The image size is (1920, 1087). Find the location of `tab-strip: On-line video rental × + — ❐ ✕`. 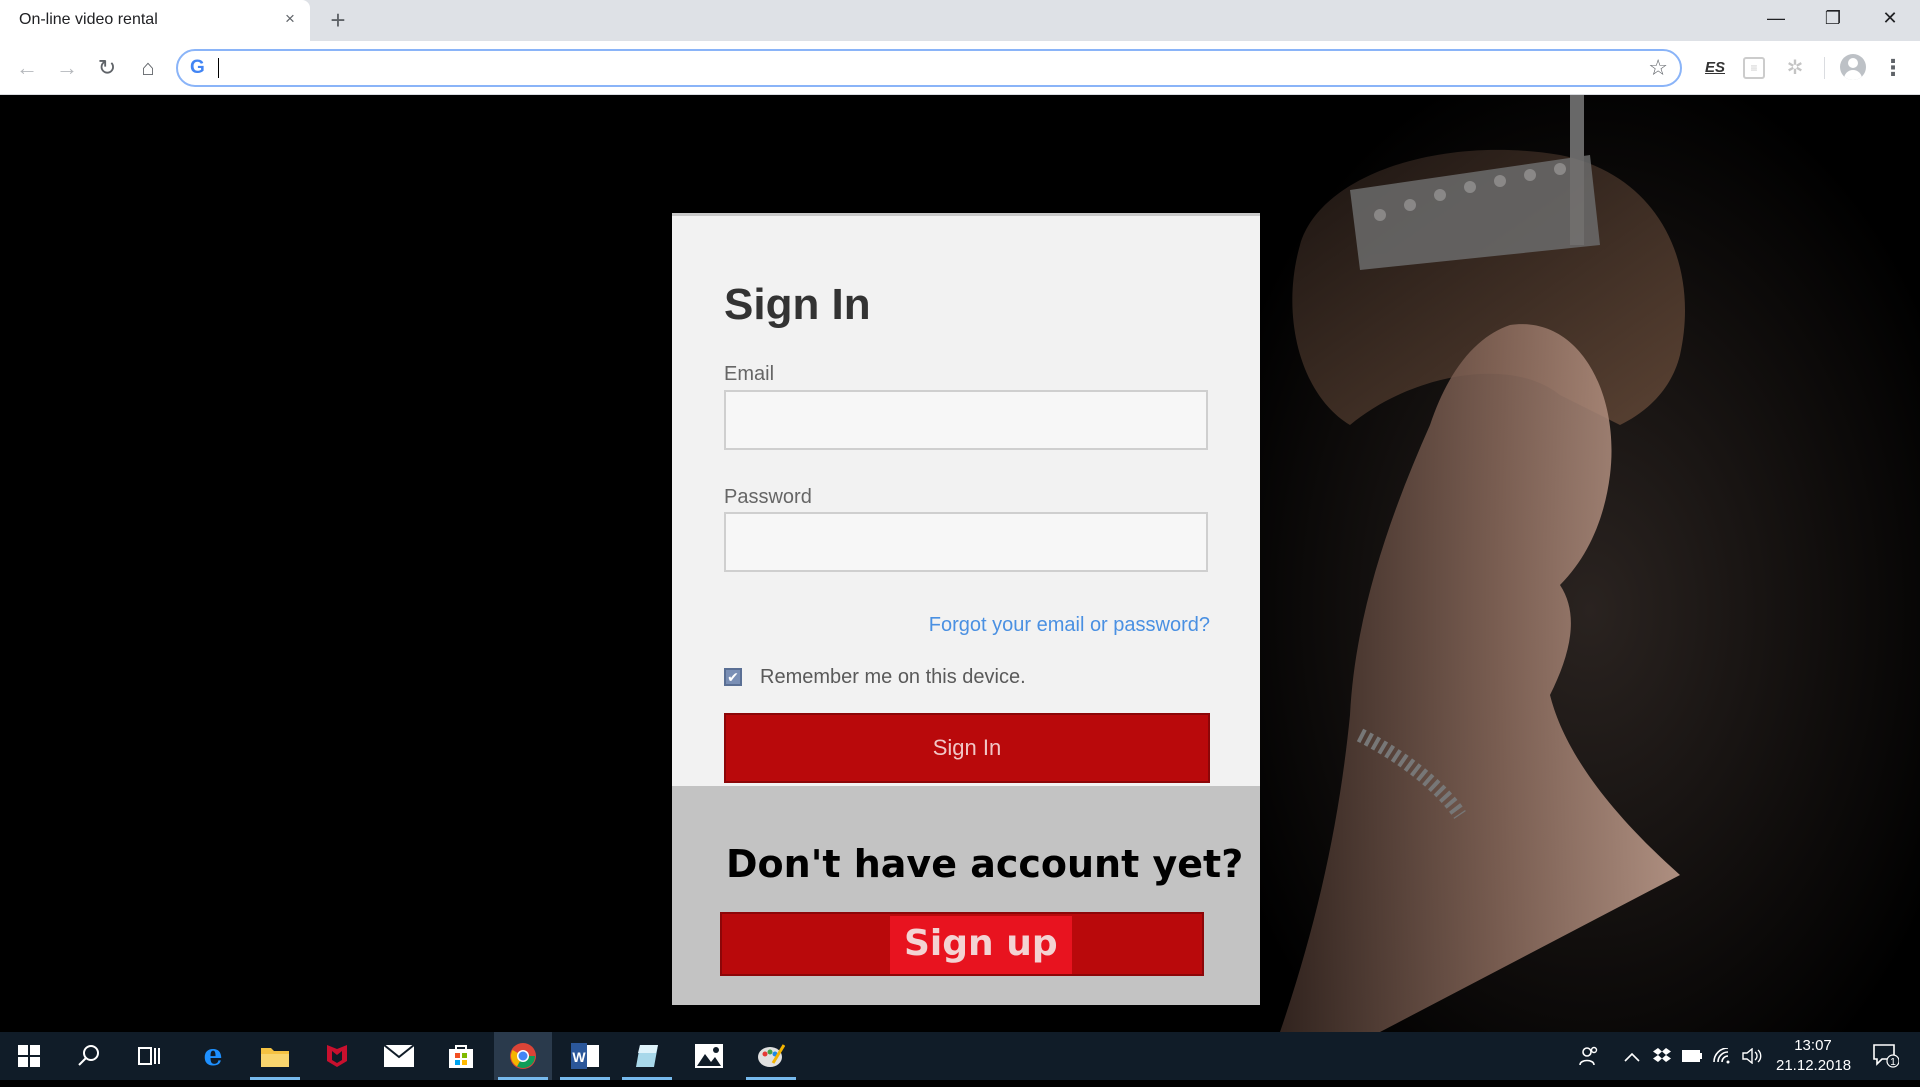

tab-strip: On-line video rental × + — ❐ ✕ is located at coordinates (960, 20).